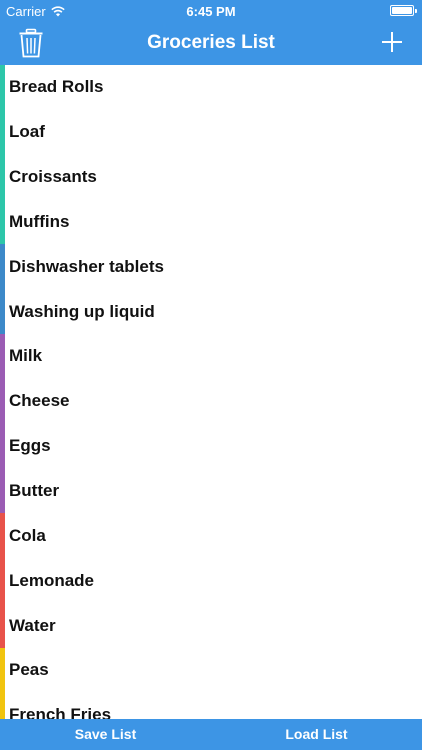  What do you see at coordinates (86, 266) in the screenshot?
I see `item-label: Dishwasher tablets` at bounding box center [86, 266].